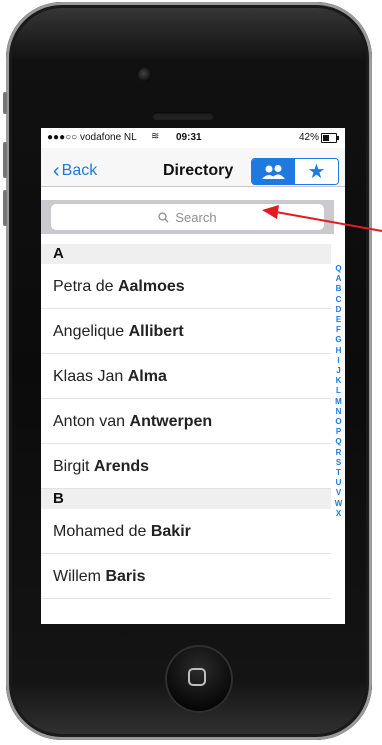  I want to click on volume-up-button, so click(5, 160).